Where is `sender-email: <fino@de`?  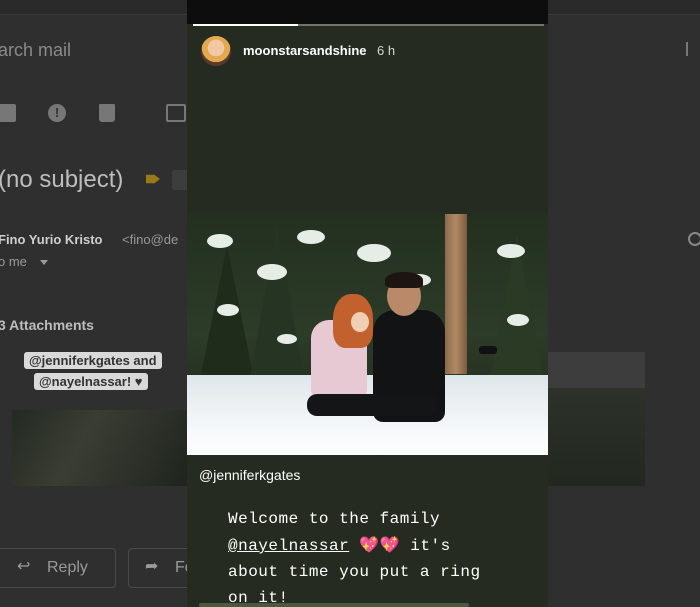 sender-email: <fino@de is located at coordinates (150, 239).